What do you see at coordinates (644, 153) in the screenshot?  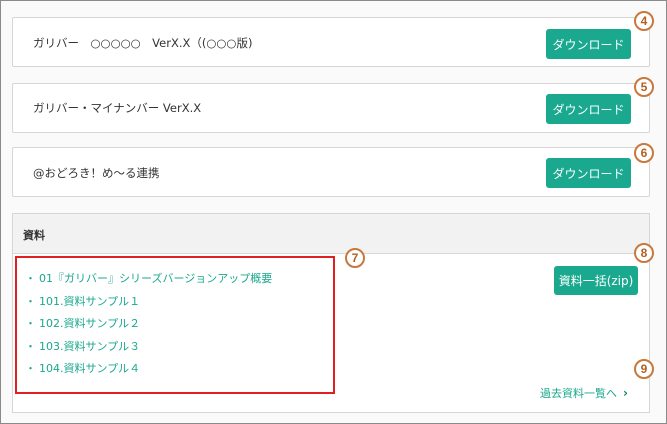 I see `callout-badge-6: 6` at bounding box center [644, 153].